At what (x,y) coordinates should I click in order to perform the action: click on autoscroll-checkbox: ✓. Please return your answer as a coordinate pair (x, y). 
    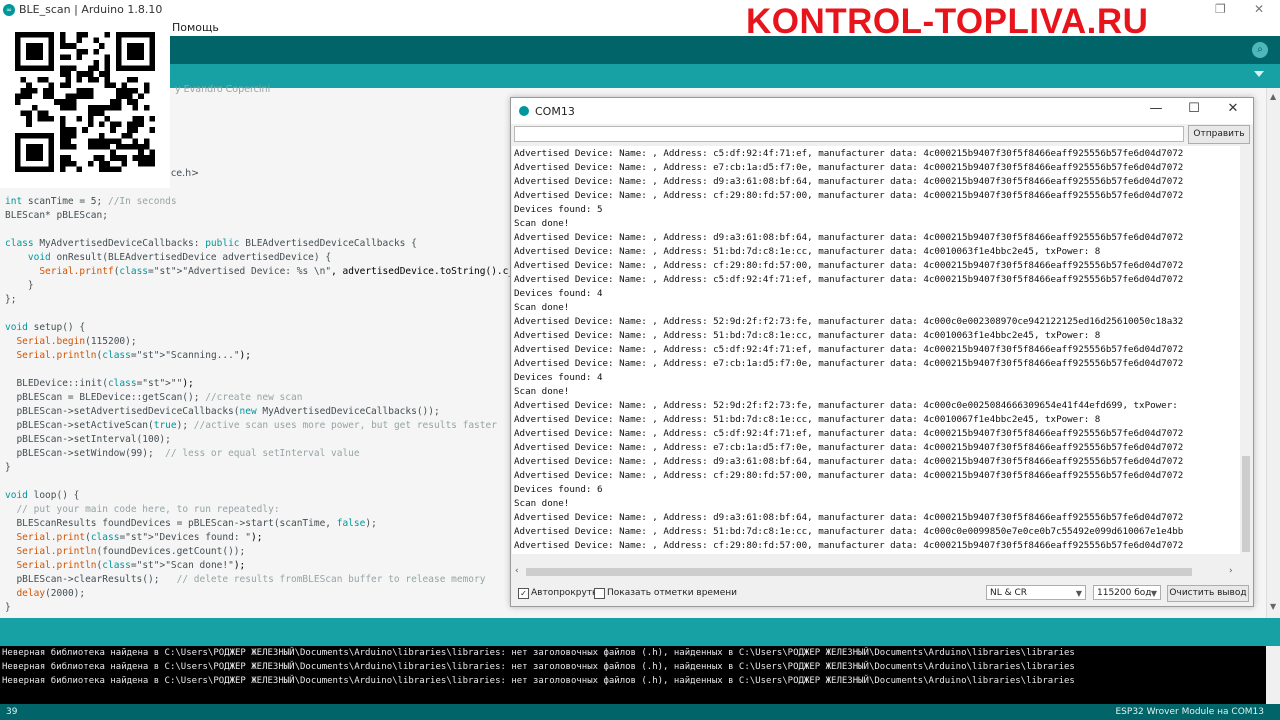
    Looking at the image, I should click on (523, 593).